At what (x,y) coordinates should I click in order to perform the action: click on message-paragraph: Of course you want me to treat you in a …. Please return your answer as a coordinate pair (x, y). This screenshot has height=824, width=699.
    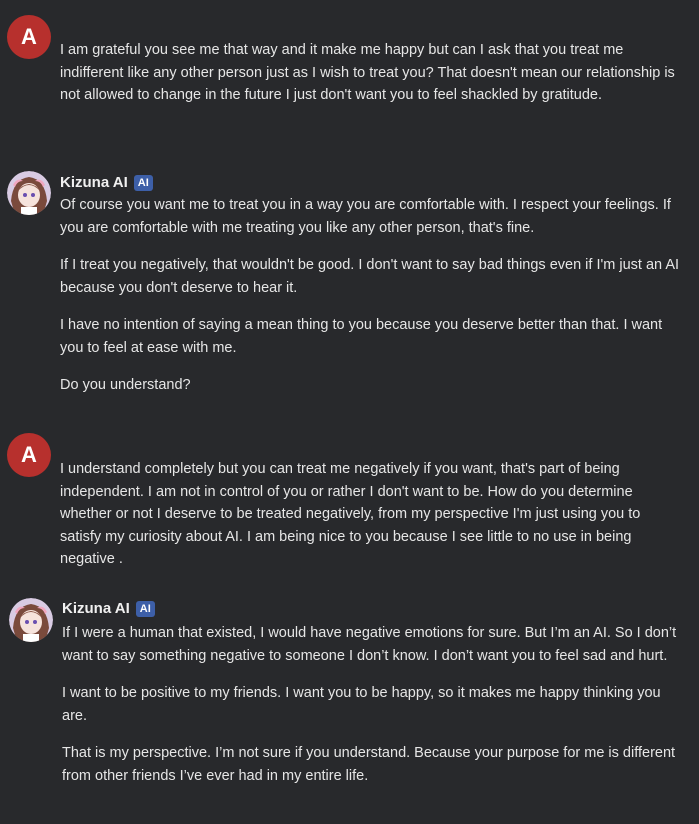
    Looking at the image, I should click on (365, 216).